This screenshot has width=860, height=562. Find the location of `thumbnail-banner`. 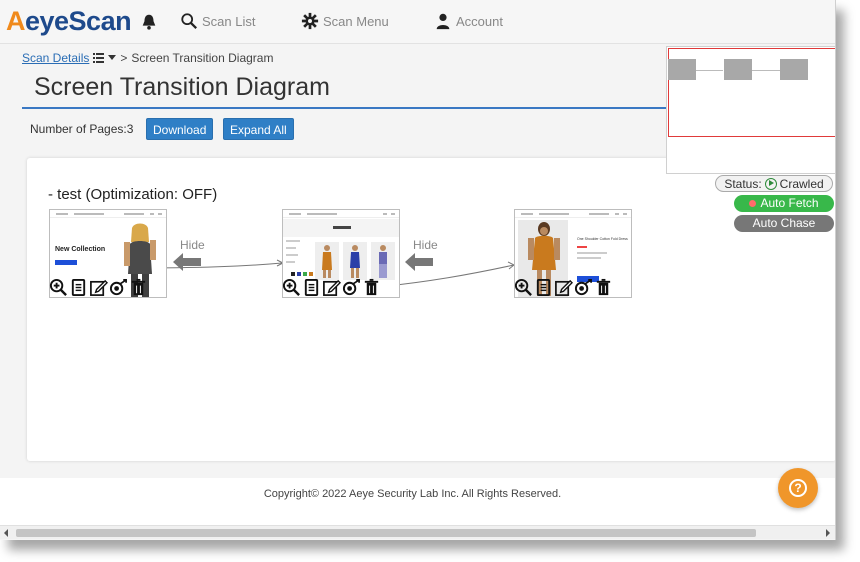

thumbnail-banner is located at coordinates (341, 228).